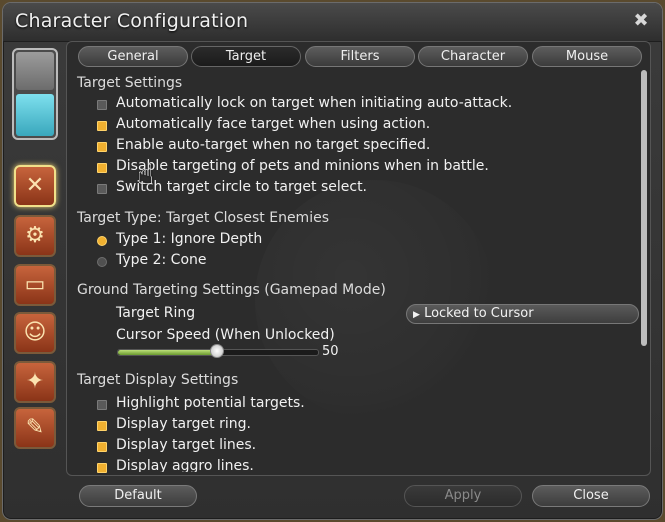 Image resolution: width=665 pixels, height=522 pixels. I want to click on section-header: Target Settings, so click(130, 83).